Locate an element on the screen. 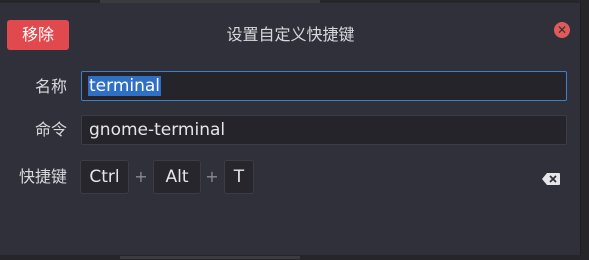 This screenshot has height=260, width=589. command-field-value: gnome-terminal is located at coordinates (157, 130).